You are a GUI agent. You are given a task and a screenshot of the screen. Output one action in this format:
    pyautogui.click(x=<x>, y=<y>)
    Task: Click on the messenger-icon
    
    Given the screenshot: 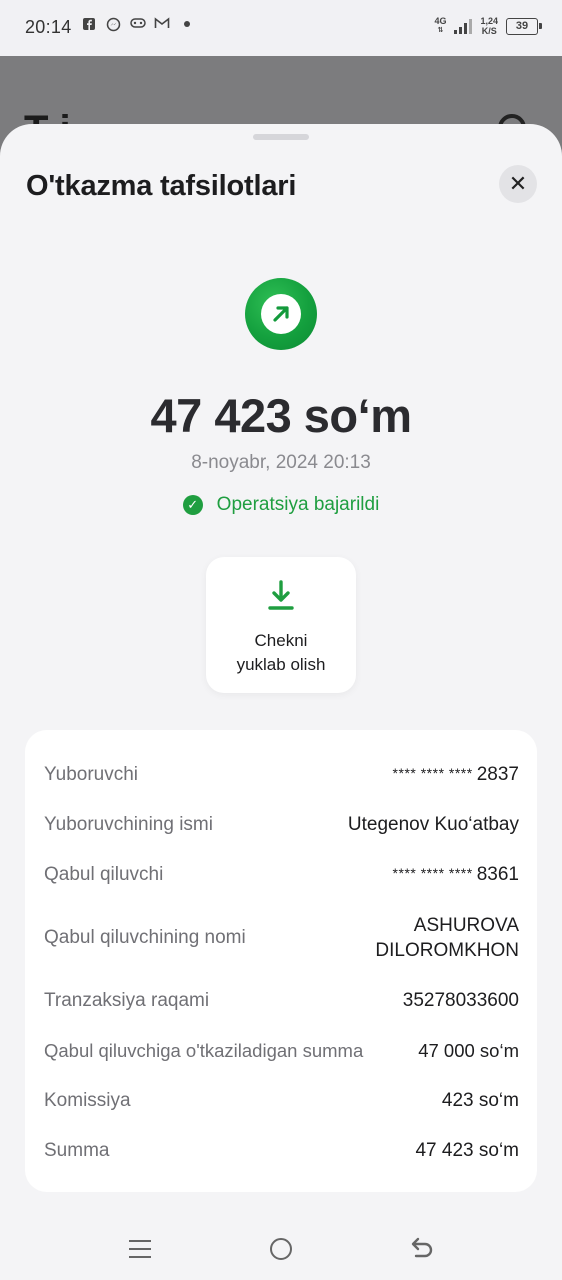 What is the action you would take?
    pyautogui.click(x=113, y=24)
    